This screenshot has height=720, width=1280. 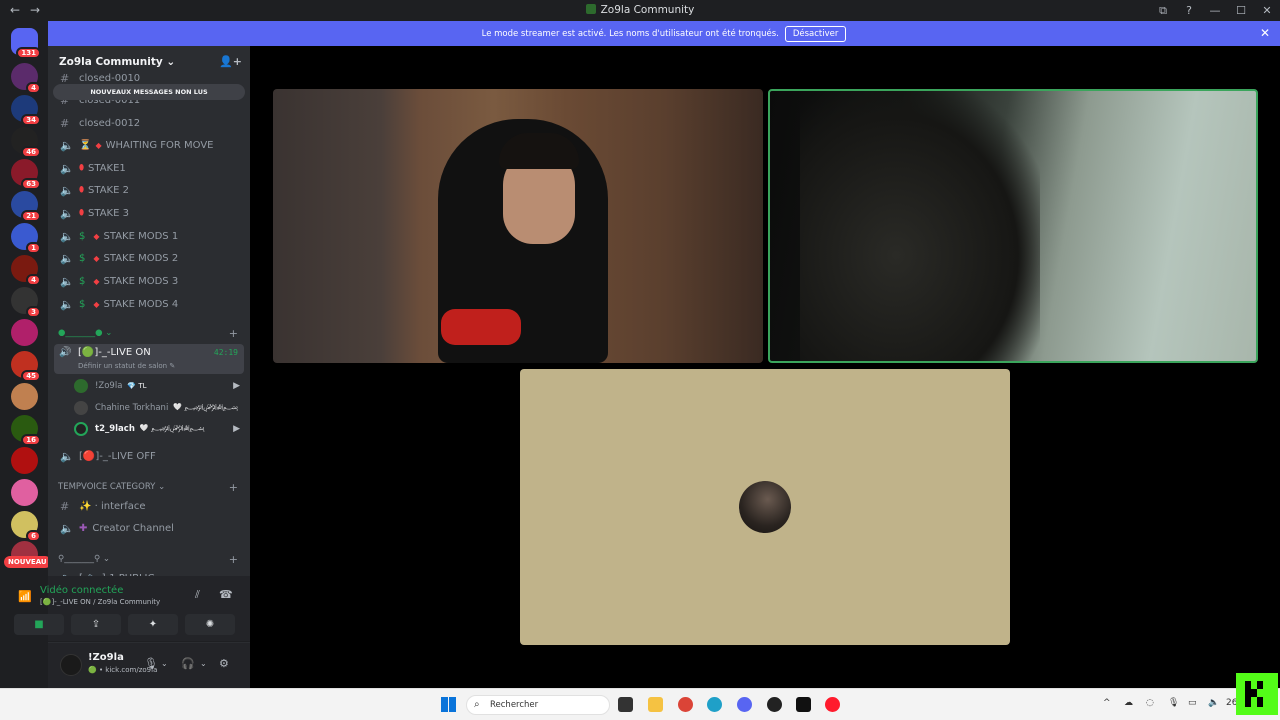 I want to click on server-icon: 16, so click(x=26, y=430).